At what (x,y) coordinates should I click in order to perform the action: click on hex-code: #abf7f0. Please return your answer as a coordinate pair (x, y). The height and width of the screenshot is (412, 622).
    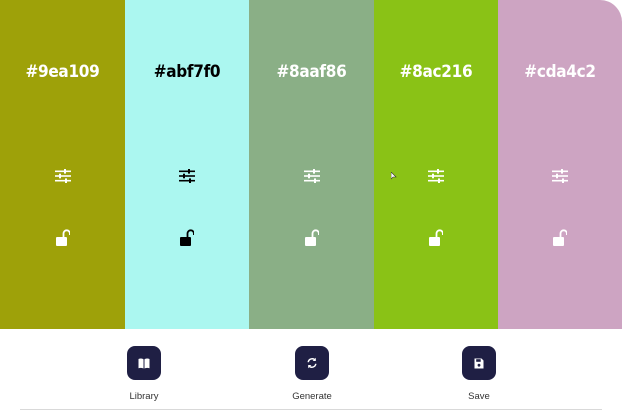
    Looking at the image, I should click on (187, 72).